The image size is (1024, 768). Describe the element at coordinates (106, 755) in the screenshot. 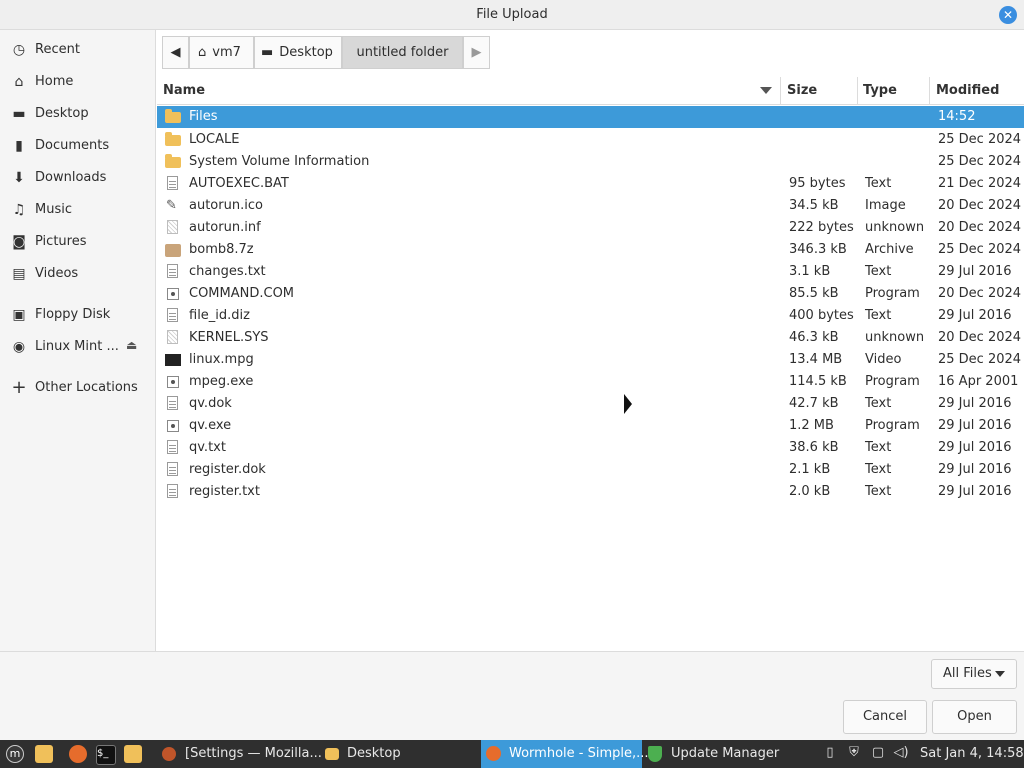

I see `terminal-launcher-icon: $_` at that location.